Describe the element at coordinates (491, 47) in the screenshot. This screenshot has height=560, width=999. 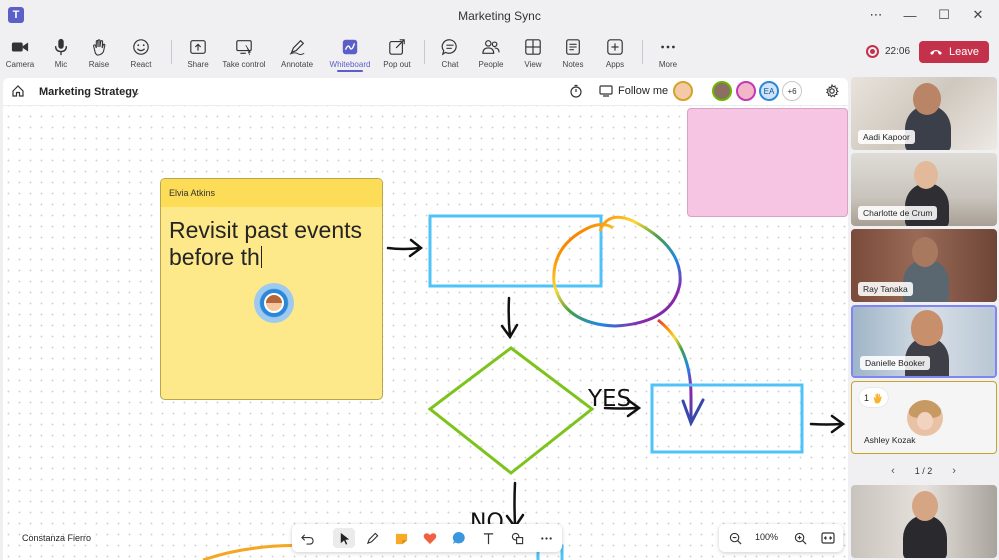
I see `people-icon` at that location.